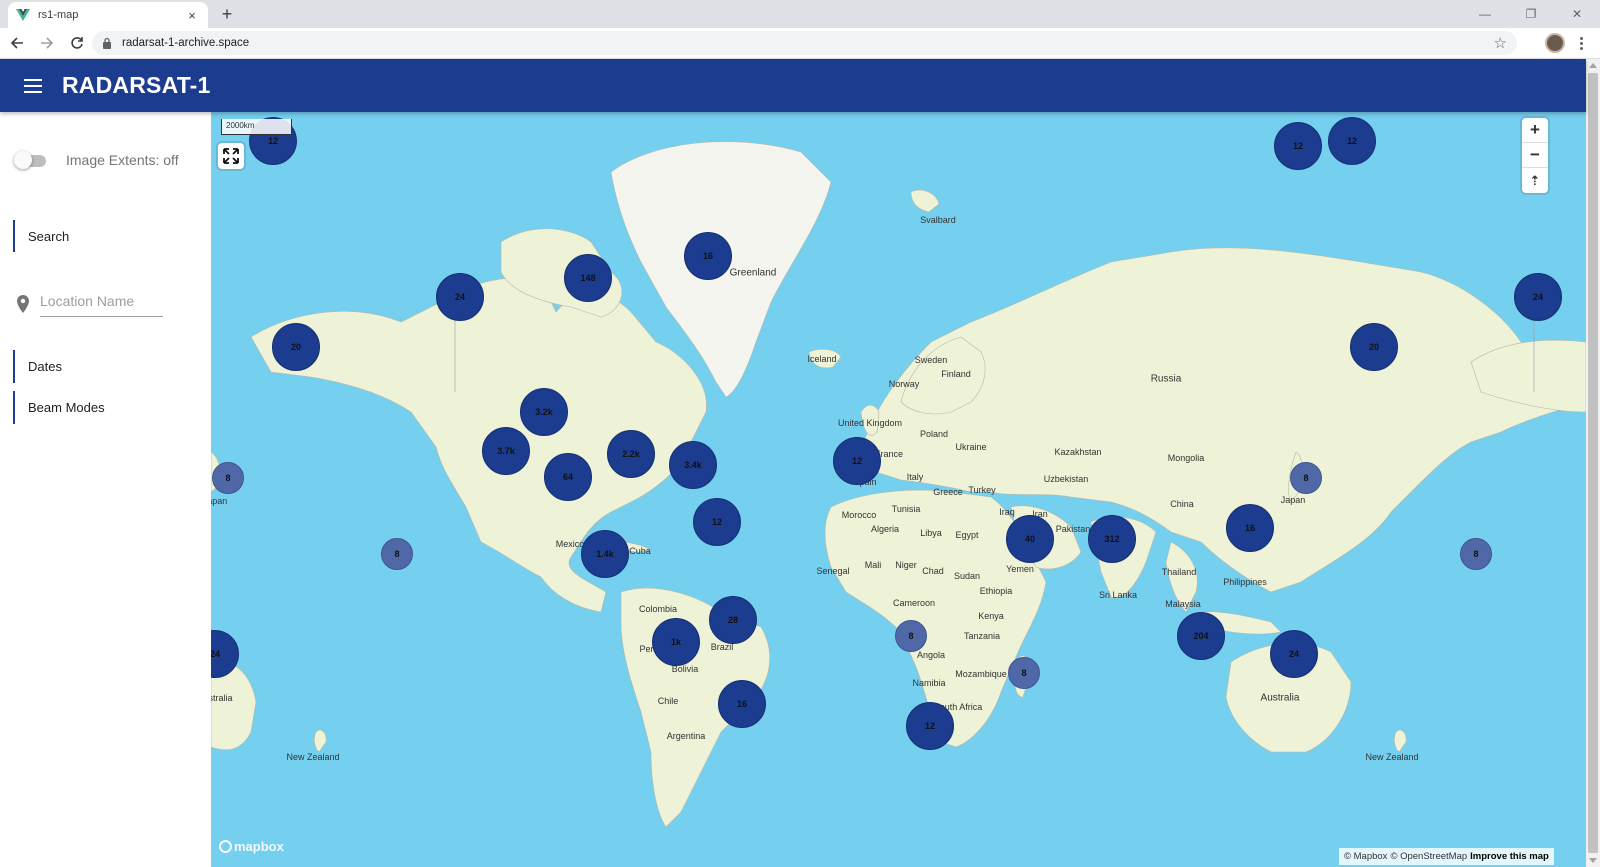 This screenshot has width=1600, height=867. Describe the element at coordinates (1007, 512) in the screenshot. I see `place-label: Iraq` at that location.